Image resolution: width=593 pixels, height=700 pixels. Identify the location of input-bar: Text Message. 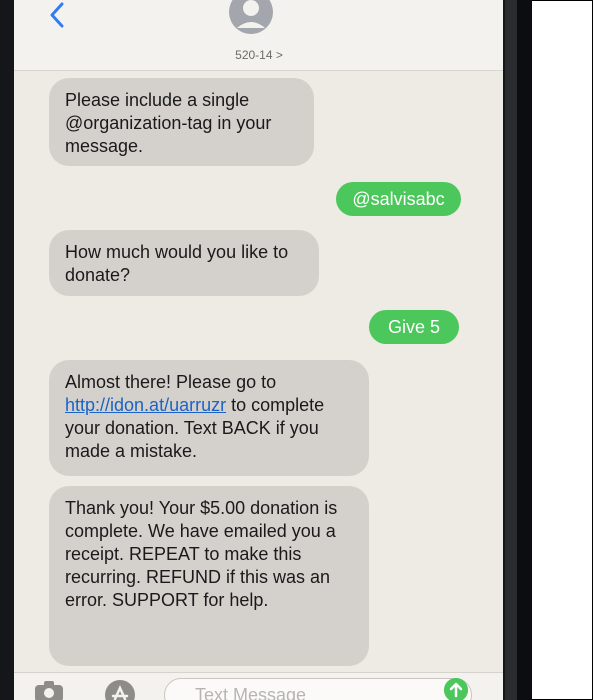
(258, 686).